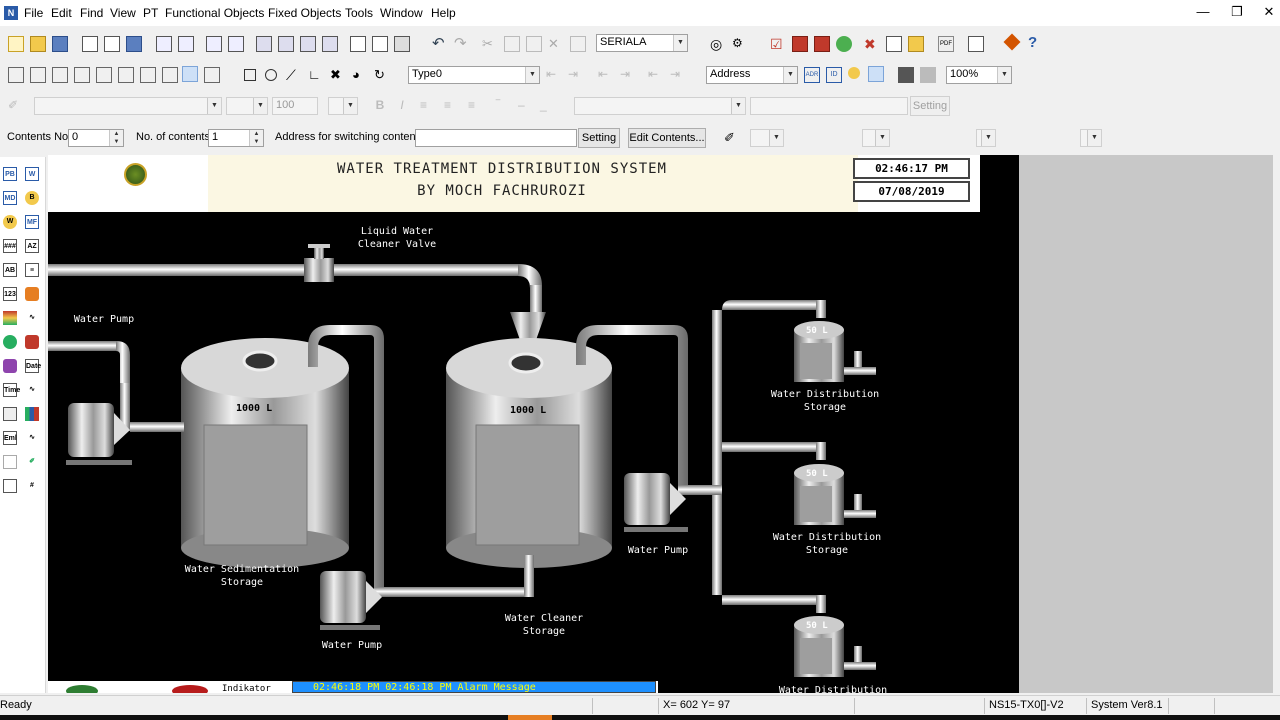  Describe the element at coordinates (32, 414) in the screenshot. I see `bar-graph-icon` at that location.